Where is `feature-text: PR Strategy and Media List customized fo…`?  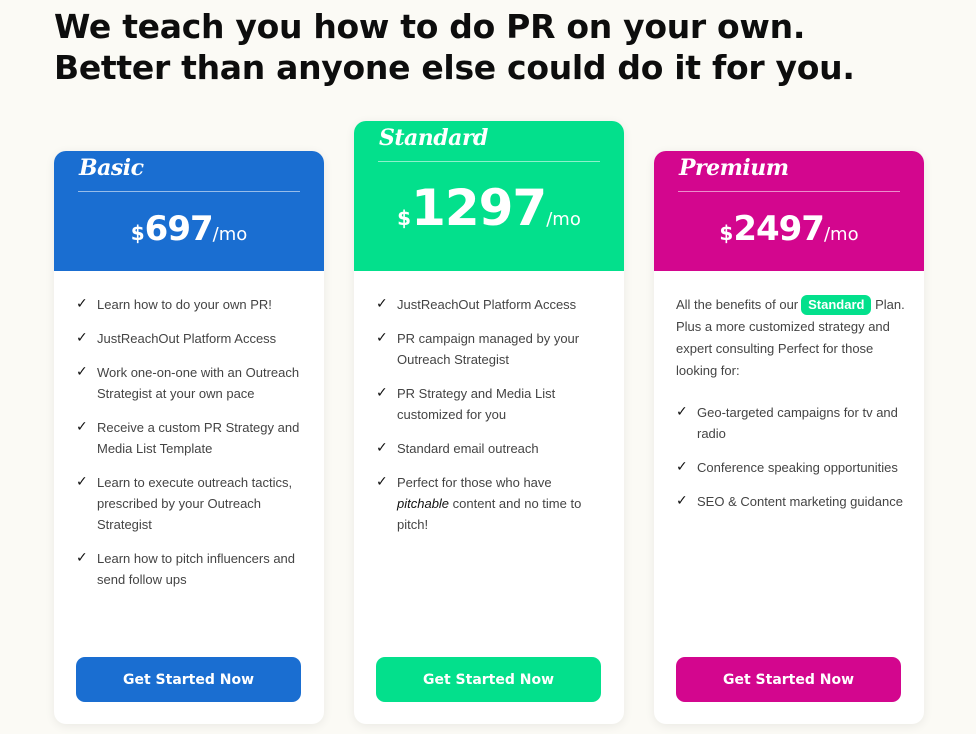 feature-text: PR Strategy and Media List customized fo… is located at coordinates (476, 404).